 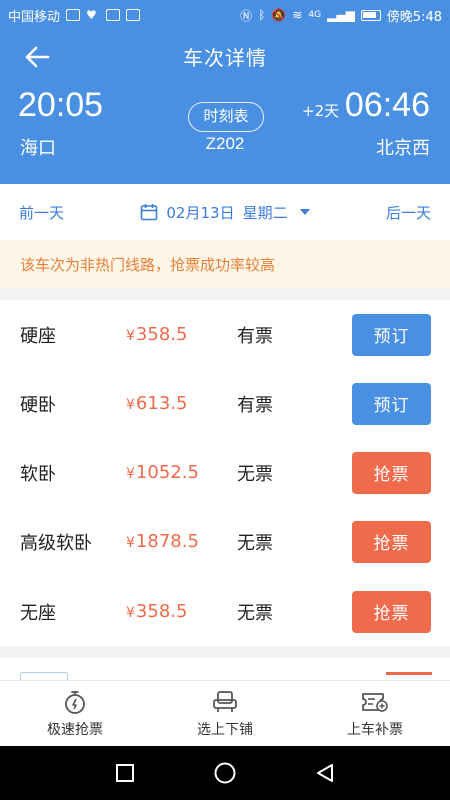 I want to click on page-title: 车次详情, so click(x=225, y=58).